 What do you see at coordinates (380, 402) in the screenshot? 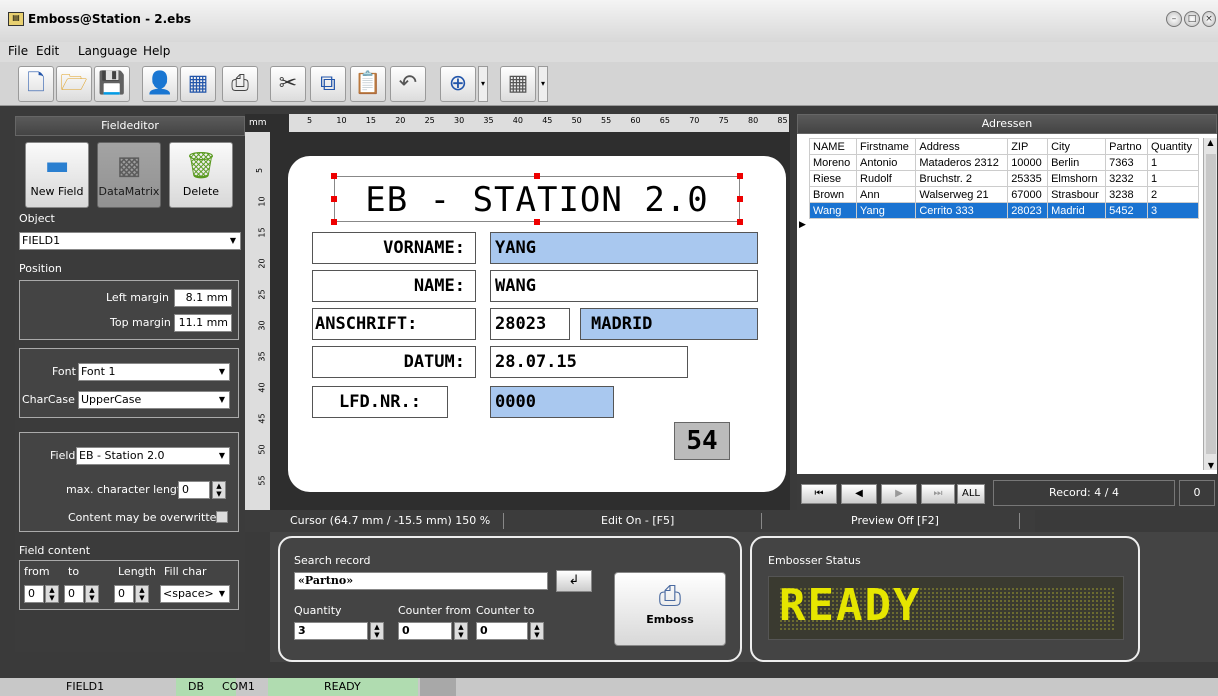
I see `lfdnr-label: LFD.NR.:` at bounding box center [380, 402].